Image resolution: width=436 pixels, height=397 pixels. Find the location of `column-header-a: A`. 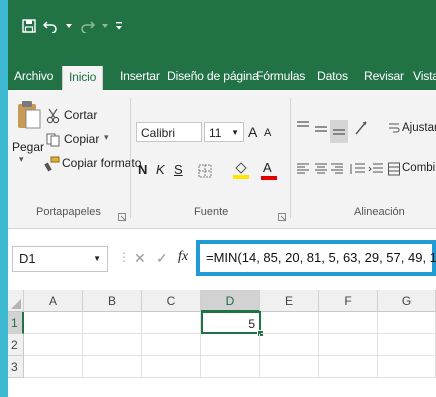

column-header-a: A is located at coordinates (53, 301).